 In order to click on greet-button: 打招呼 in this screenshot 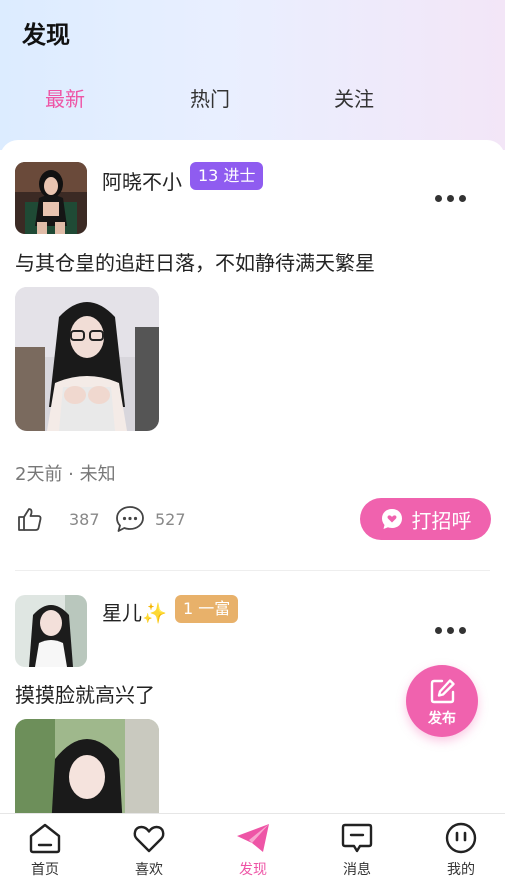, I will do `click(425, 519)`.